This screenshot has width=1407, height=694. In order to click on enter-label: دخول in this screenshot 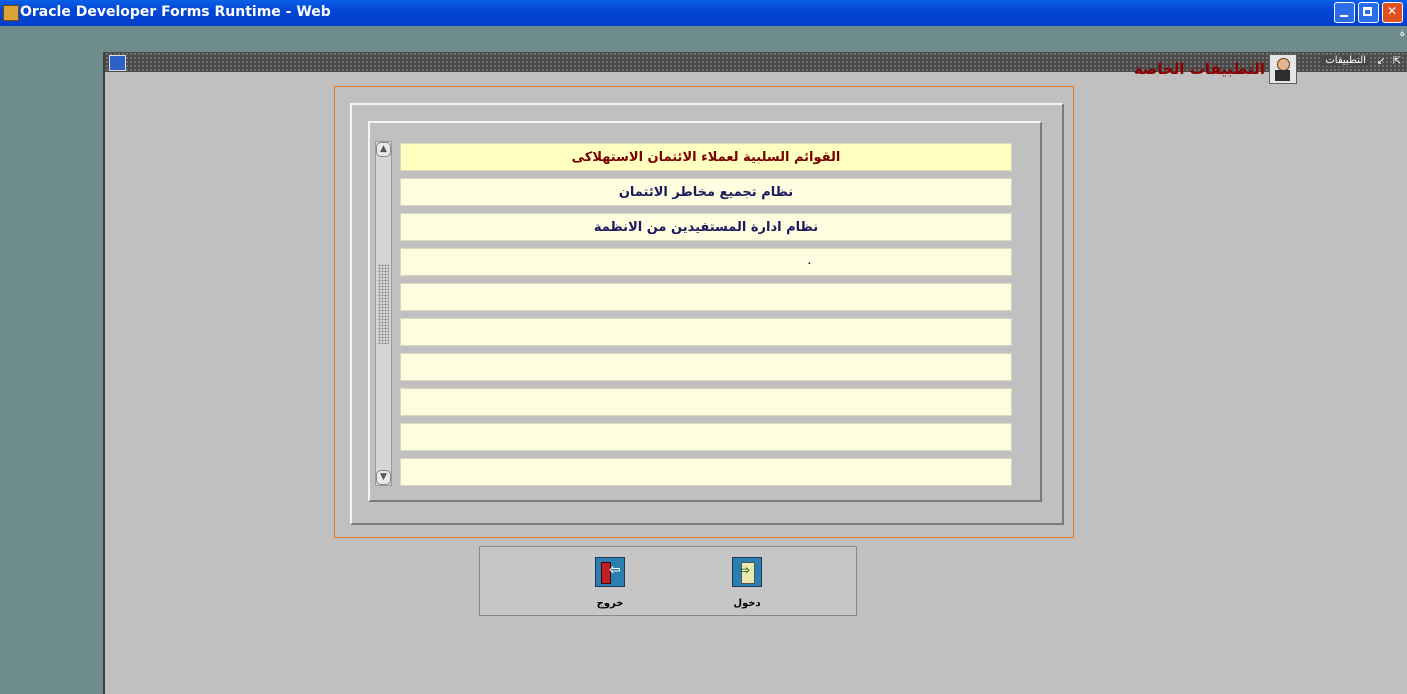, I will do `click(747, 603)`.